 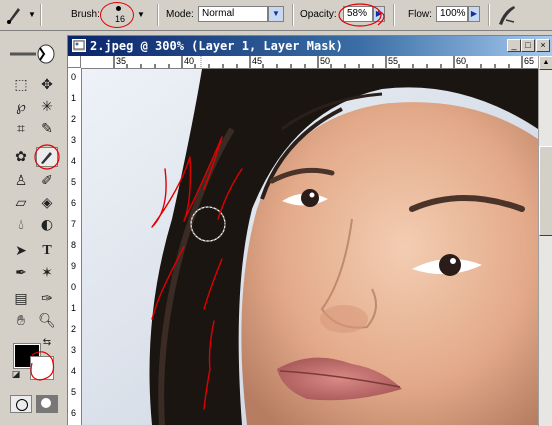 I want to click on brush-picker: 16, so click(x=118, y=15).